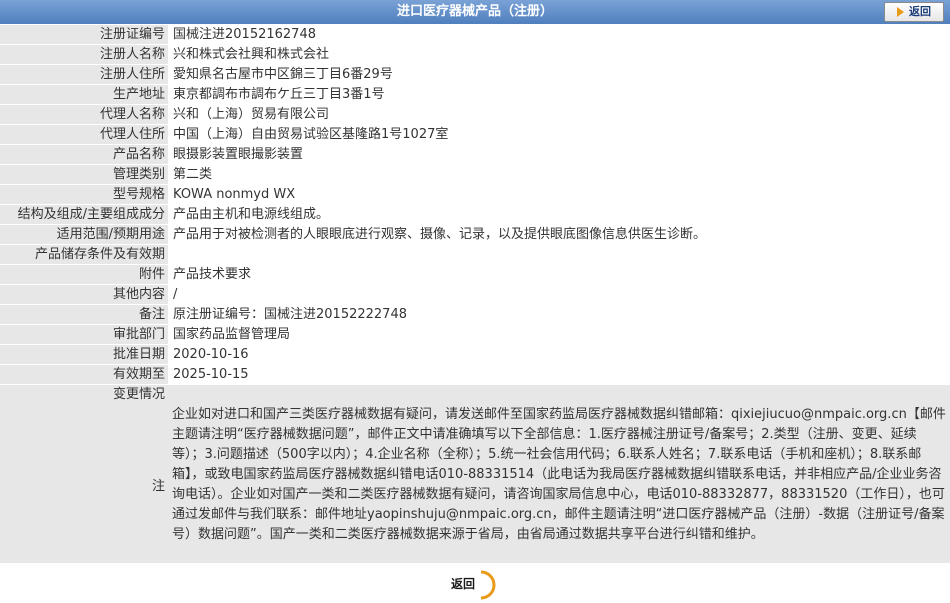 The image size is (950, 603). Describe the element at coordinates (84, 175) in the screenshot. I see `row-label: 管理类别` at that location.